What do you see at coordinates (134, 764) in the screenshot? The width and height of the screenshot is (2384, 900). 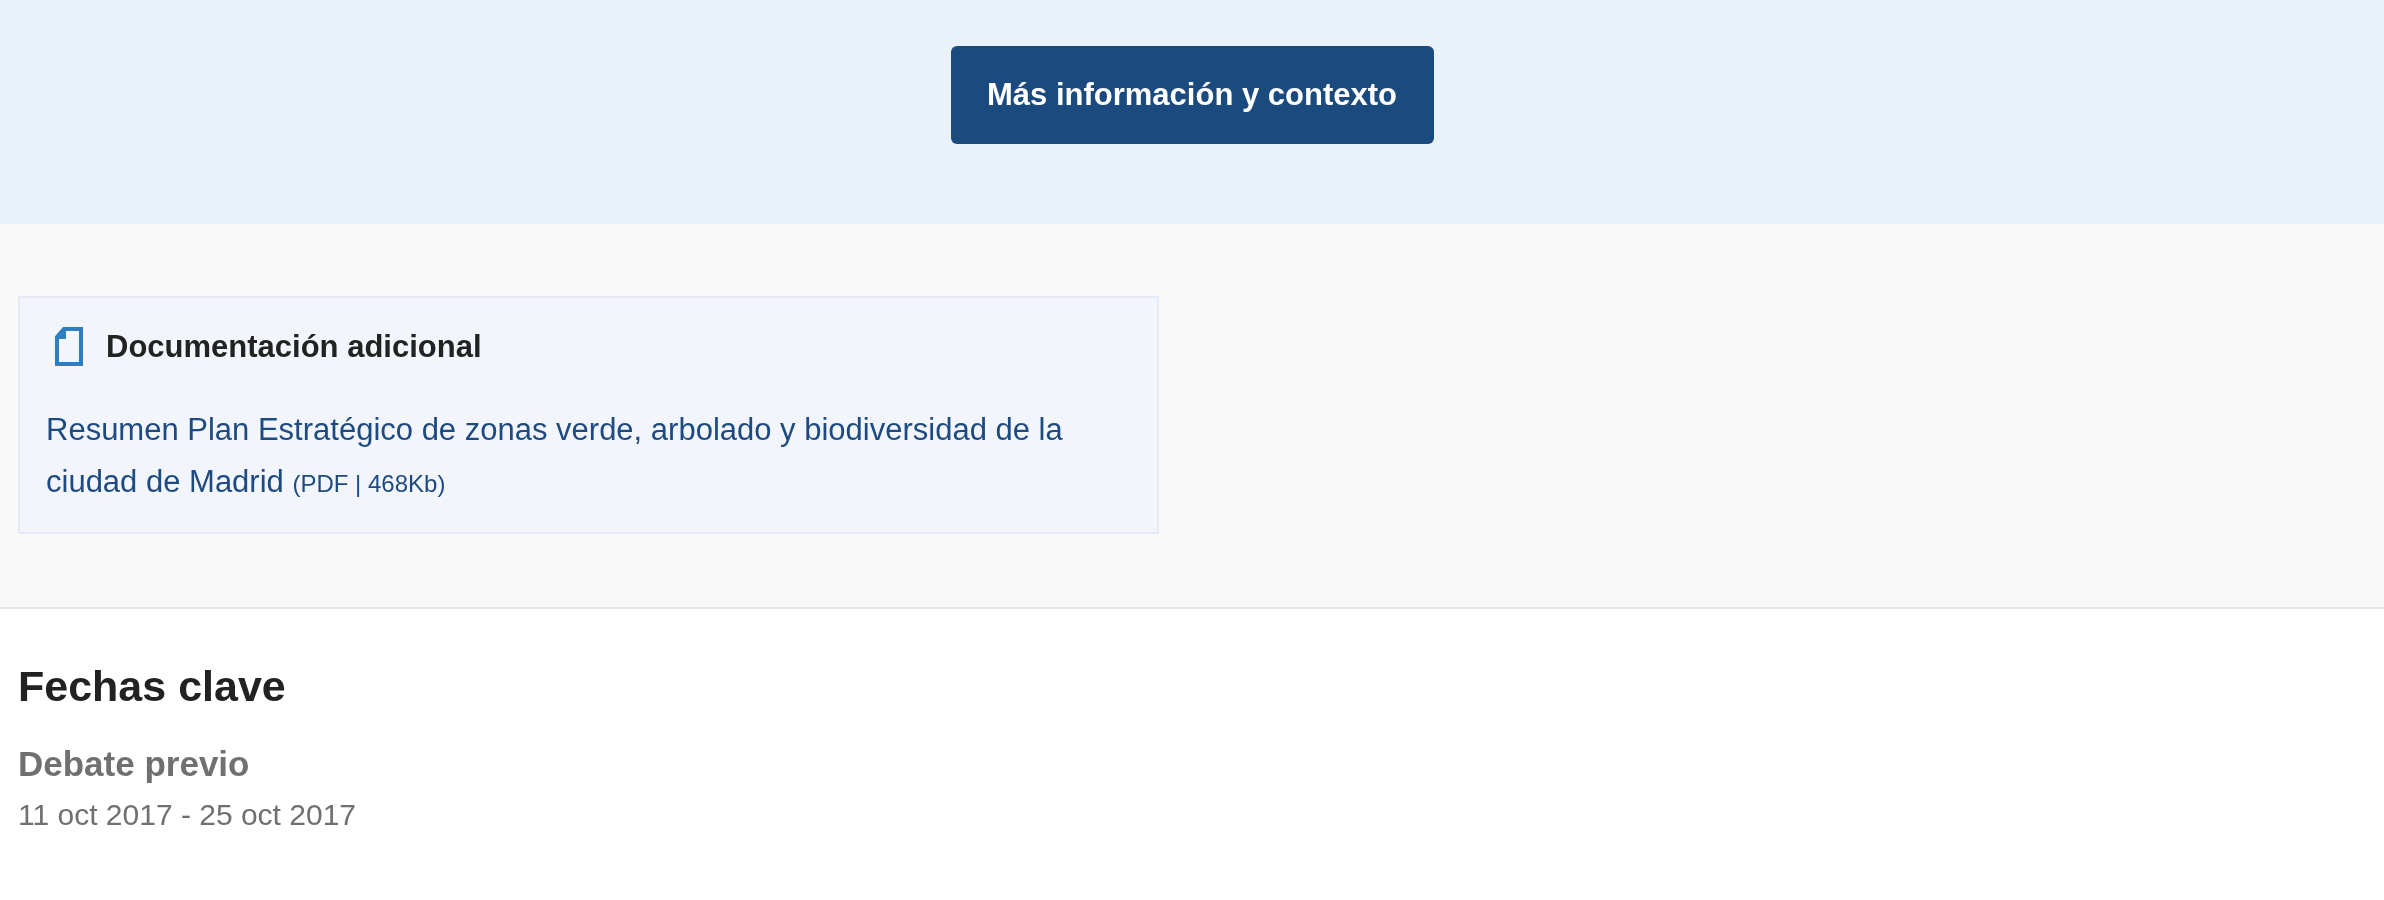 I see `phase-title: Debate previo` at bounding box center [134, 764].